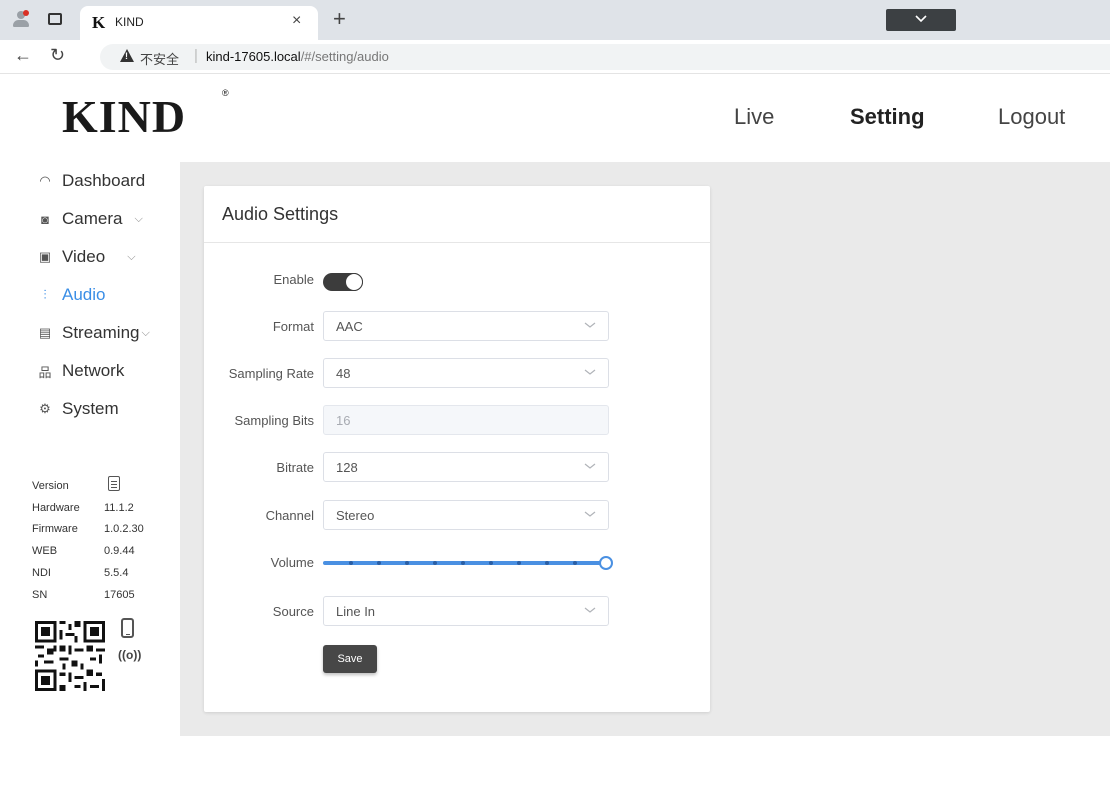  I want to click on security-label: 不安全, so click(159, 58).